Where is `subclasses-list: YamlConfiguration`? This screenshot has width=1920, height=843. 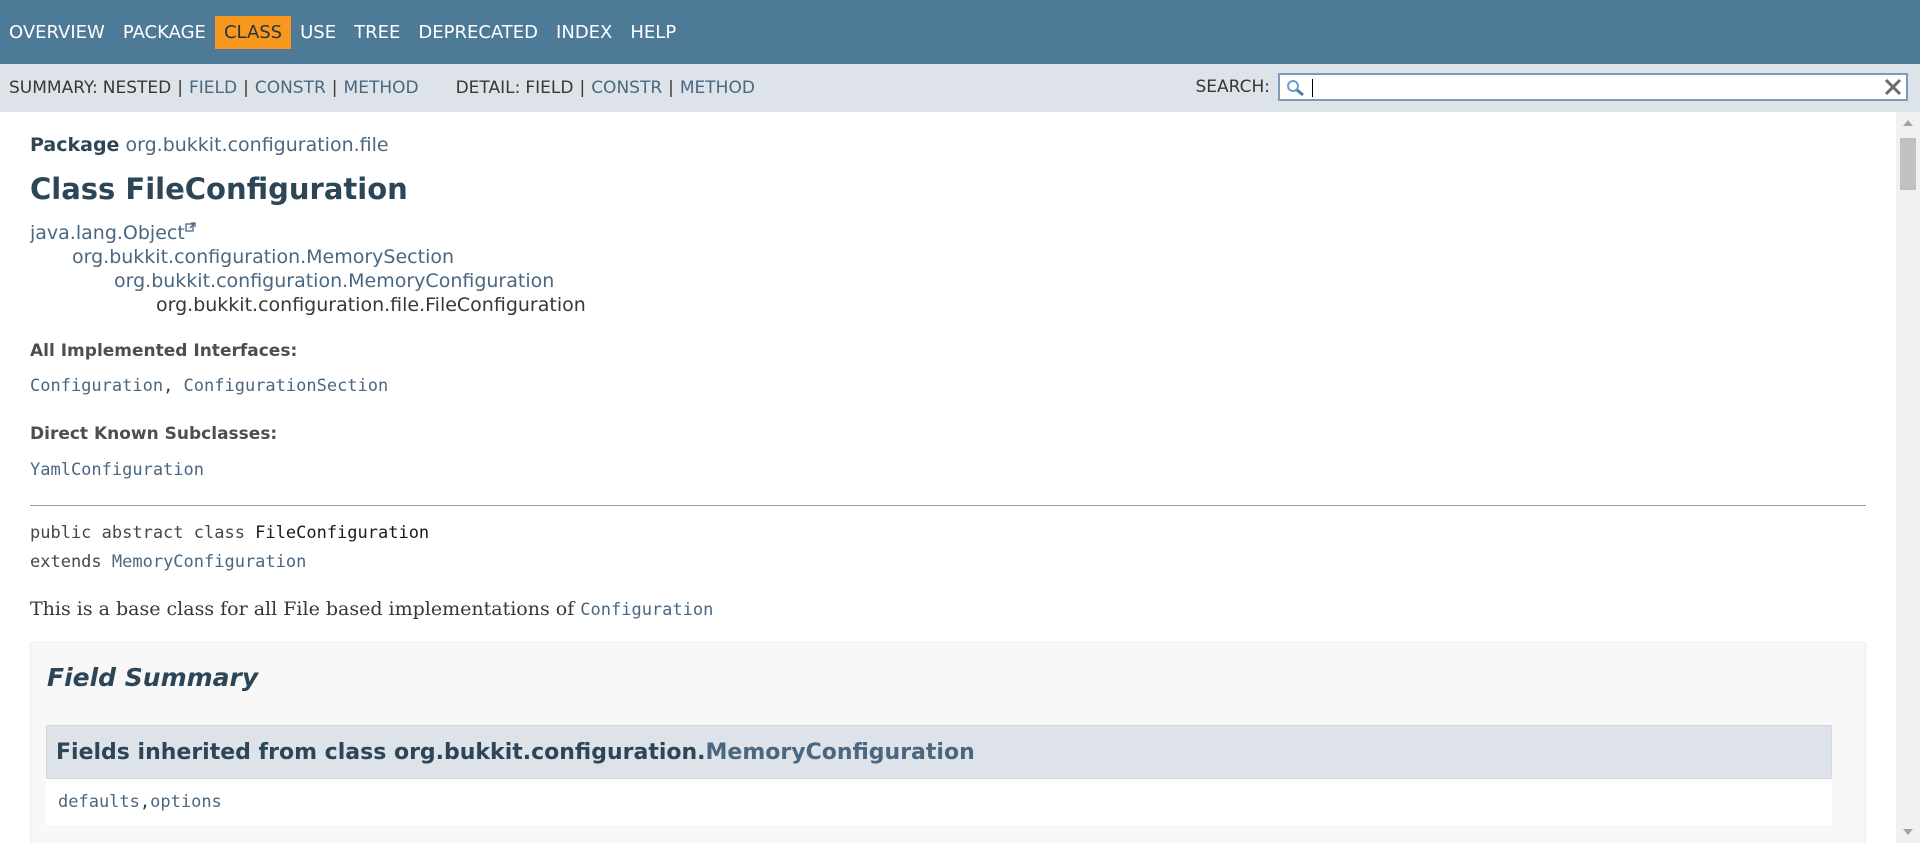 subclasses-list: YamlConfiguration is located at coordinates (117, 470).